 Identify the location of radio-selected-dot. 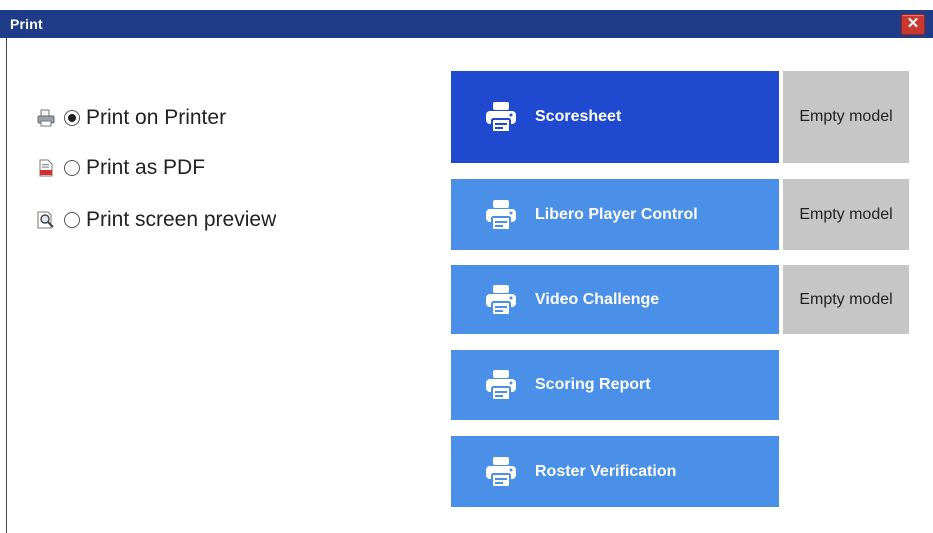
(72, 118).